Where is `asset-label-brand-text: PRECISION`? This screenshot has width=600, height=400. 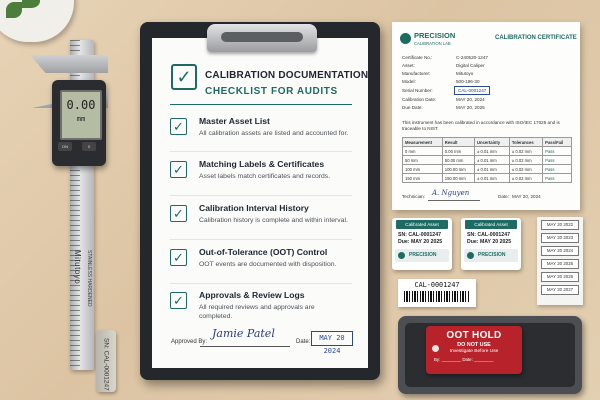 asset-label-brand-text: PRECISION is located at coordinates (423, 255).